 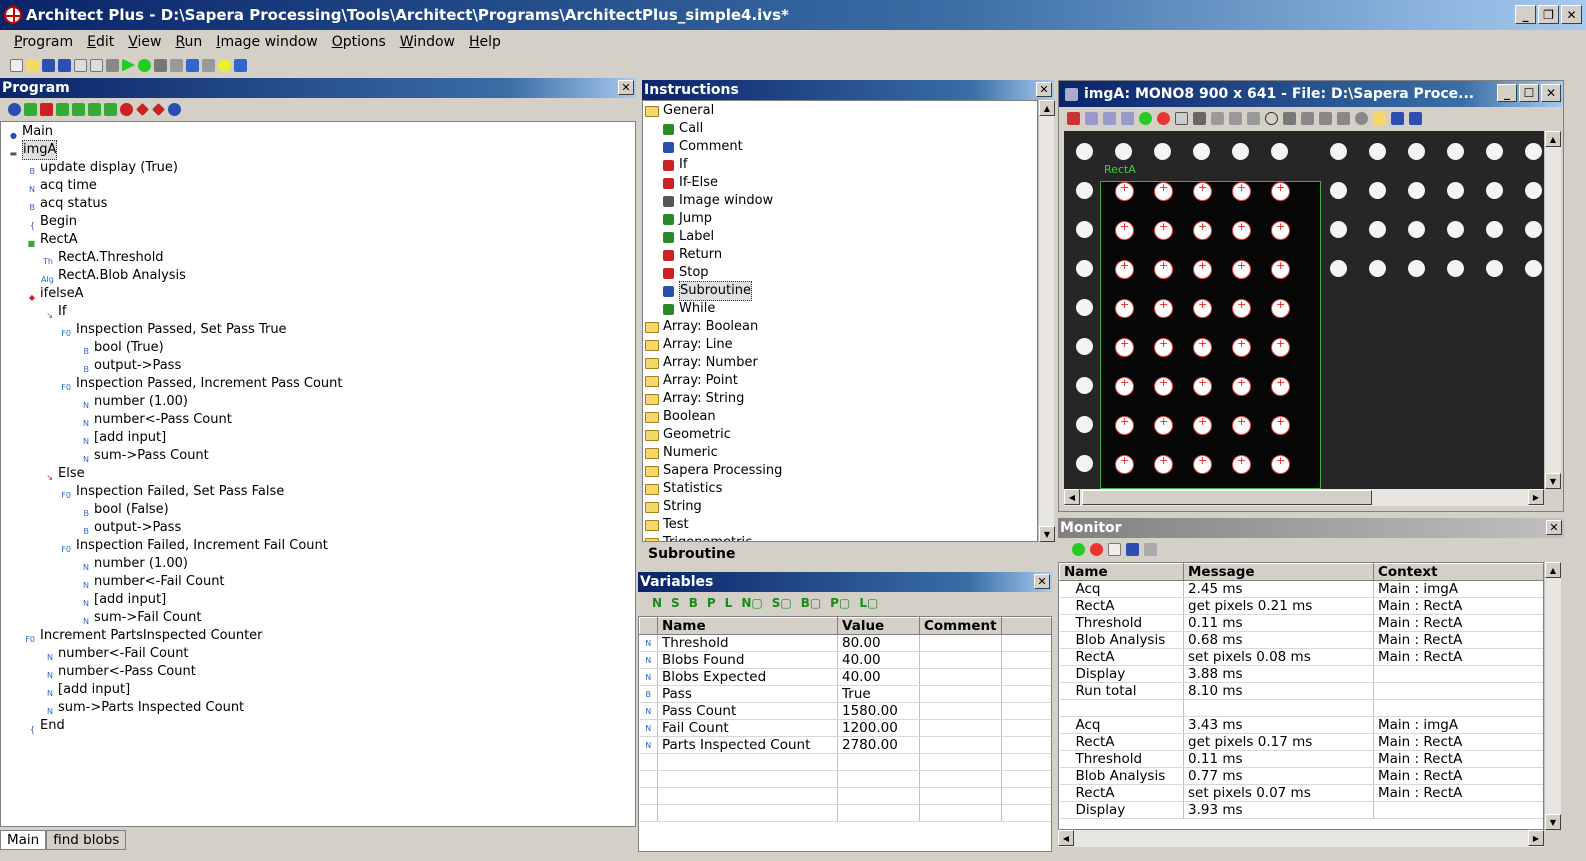 What do you see at coordinates (718, 201) in the screenshot?
I see `instruction-item: Image window` at bounding box center [718, 201].